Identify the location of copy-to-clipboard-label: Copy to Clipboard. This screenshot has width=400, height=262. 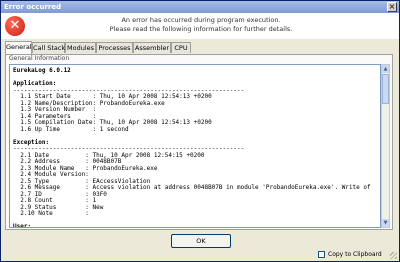
(355, 254).